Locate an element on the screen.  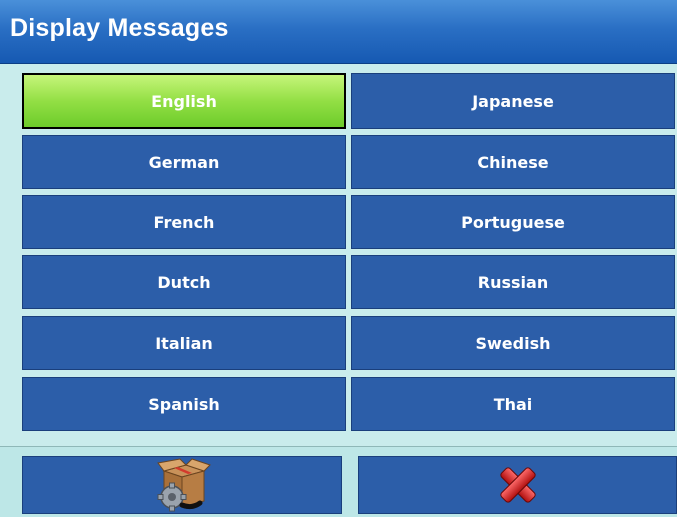
box-gear-icon is located at coordinates (184, 485).